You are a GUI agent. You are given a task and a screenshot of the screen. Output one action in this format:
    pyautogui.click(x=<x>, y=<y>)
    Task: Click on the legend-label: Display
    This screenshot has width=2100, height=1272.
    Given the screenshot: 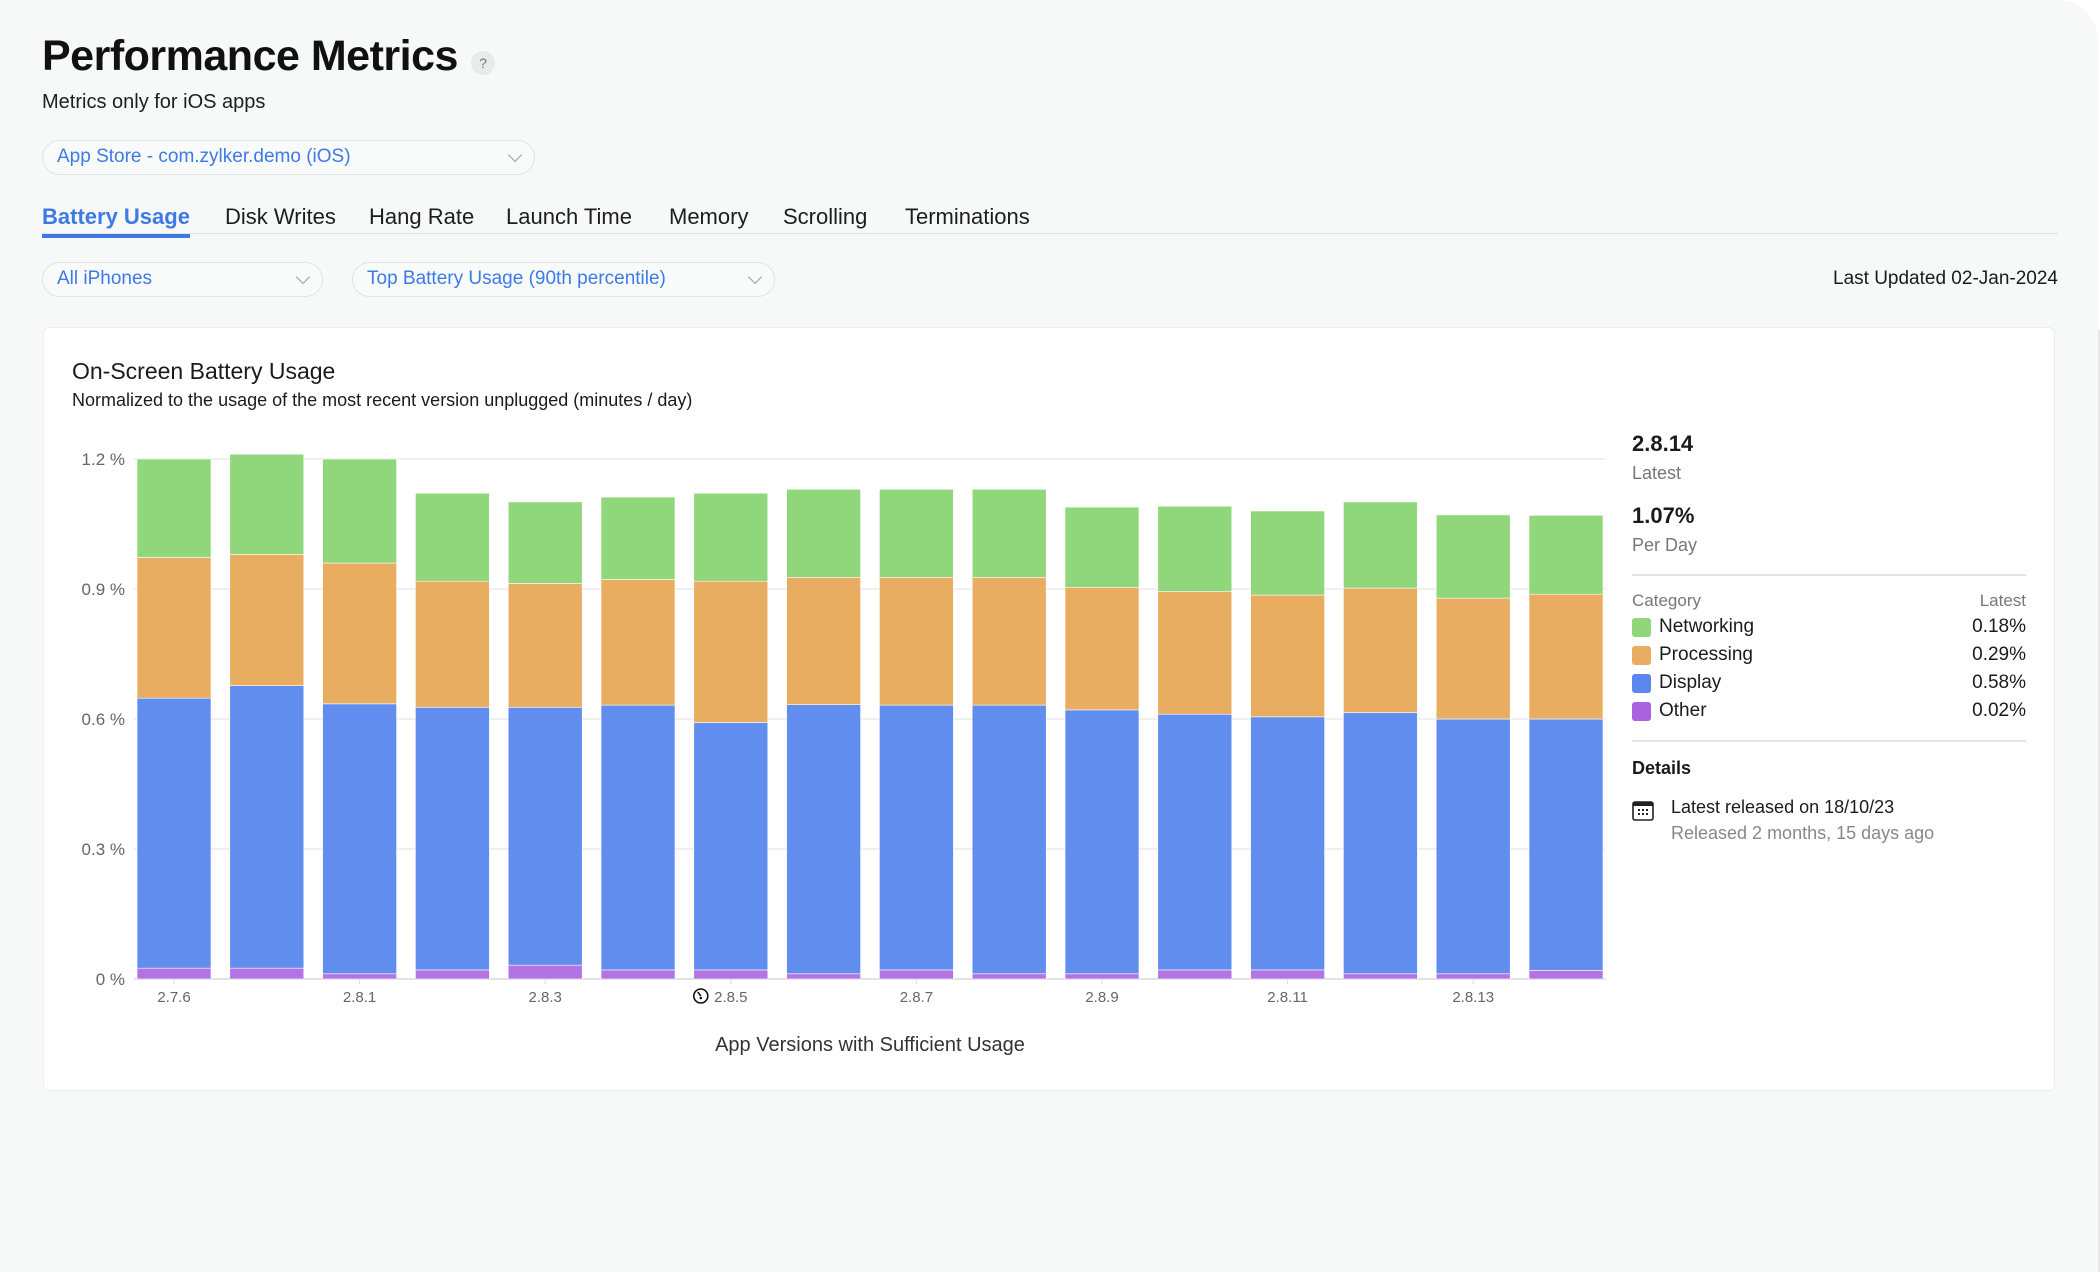 What is the action you would take?
    pyautogui.click(x=1690, y=682)
    